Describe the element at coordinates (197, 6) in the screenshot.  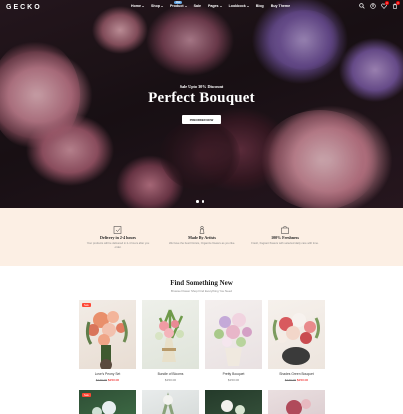
I see `nav-item-sale: Sale` at that location.